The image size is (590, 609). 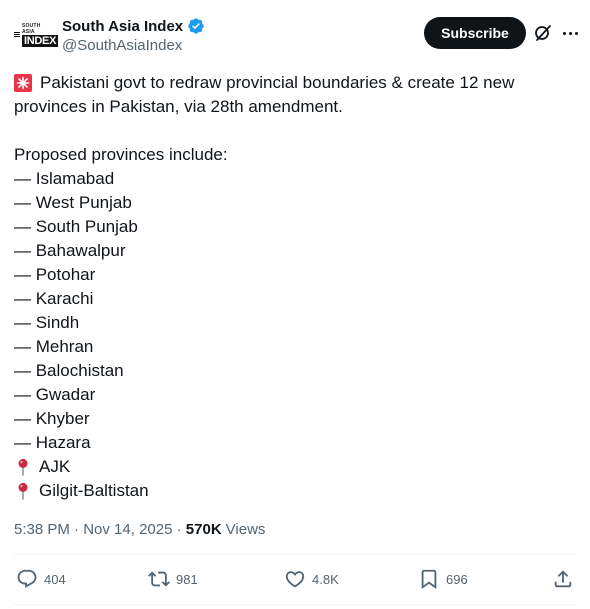 I want to click on repost-icon, so click(x=159, y=579).